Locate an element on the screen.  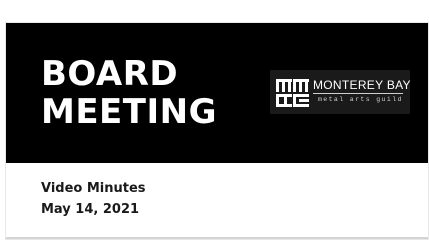
mbmag-monogram-icon is located at coordinates (292, 93).